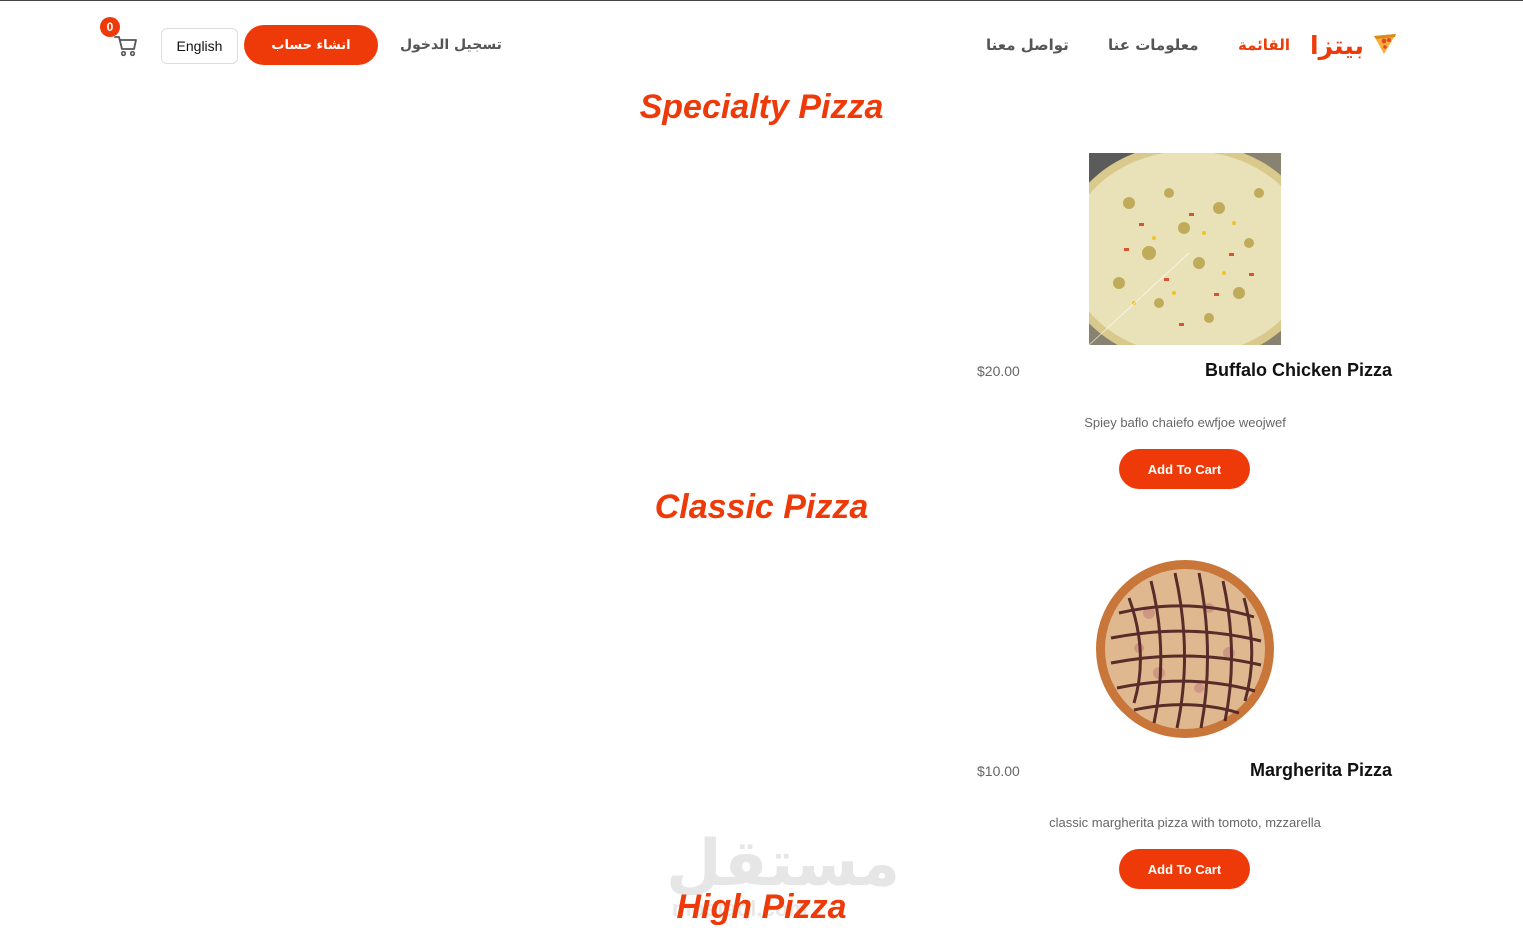  Describe the element at coordinates (1298, 370) in the screenshot. I see `product-name: Buffalo Chicken Pizza` at that location.